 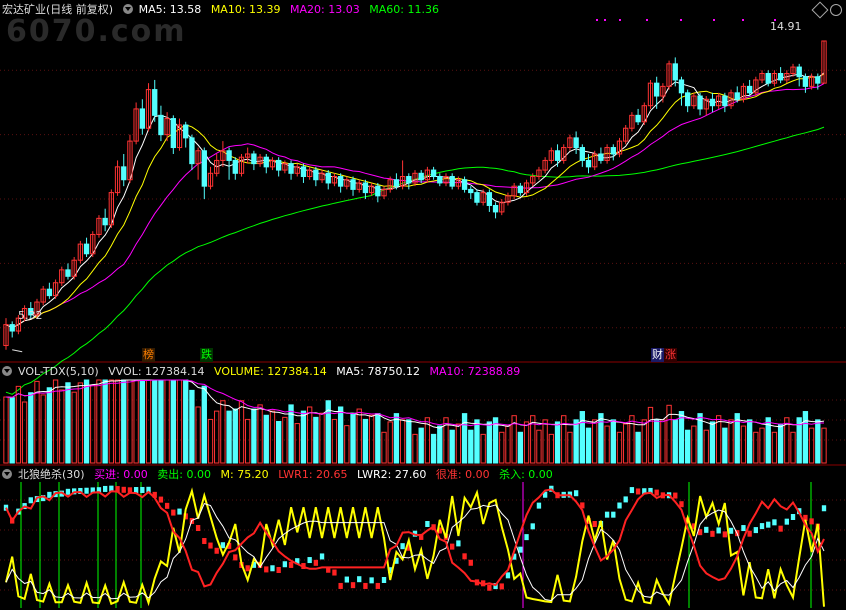 I want to click on ma5-label: MA5: 13.58, so click(x=170, y=9).